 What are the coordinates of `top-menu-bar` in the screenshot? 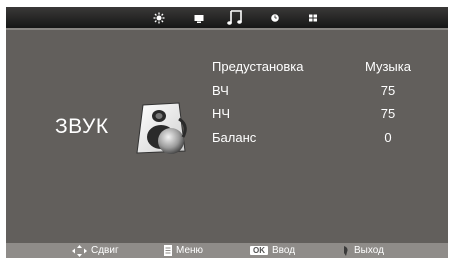 It's located at (227, 17).